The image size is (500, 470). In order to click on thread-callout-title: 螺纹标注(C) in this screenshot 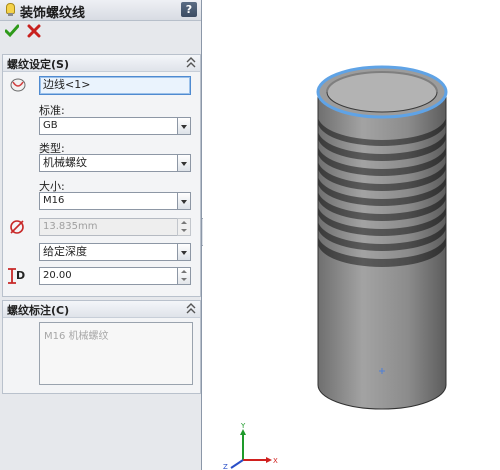, I will do `click(38, 310)`.